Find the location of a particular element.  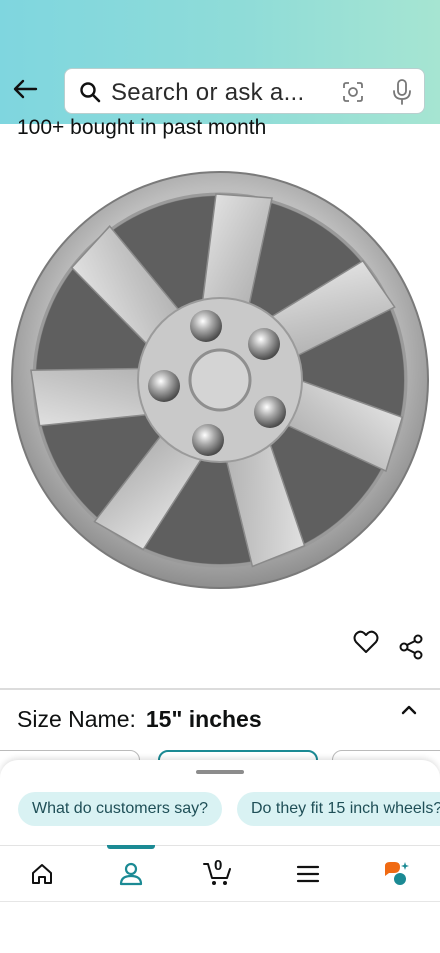

size-value: 15" inches is located at coordinates (203, 719).